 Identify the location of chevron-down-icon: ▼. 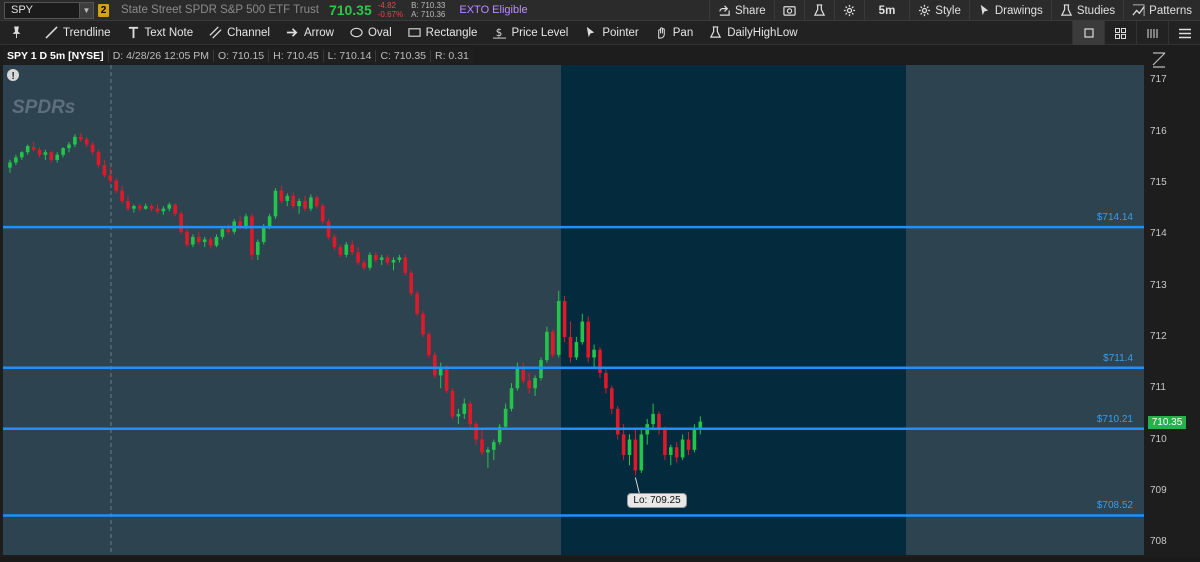
(86, 10).